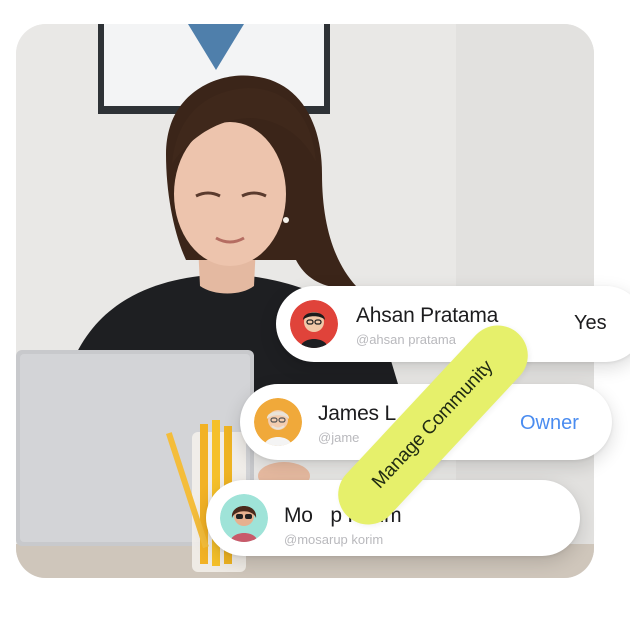  Describe the element at coordinates (357, 413) in the screenshot. I see `member-name: James L` at that location.